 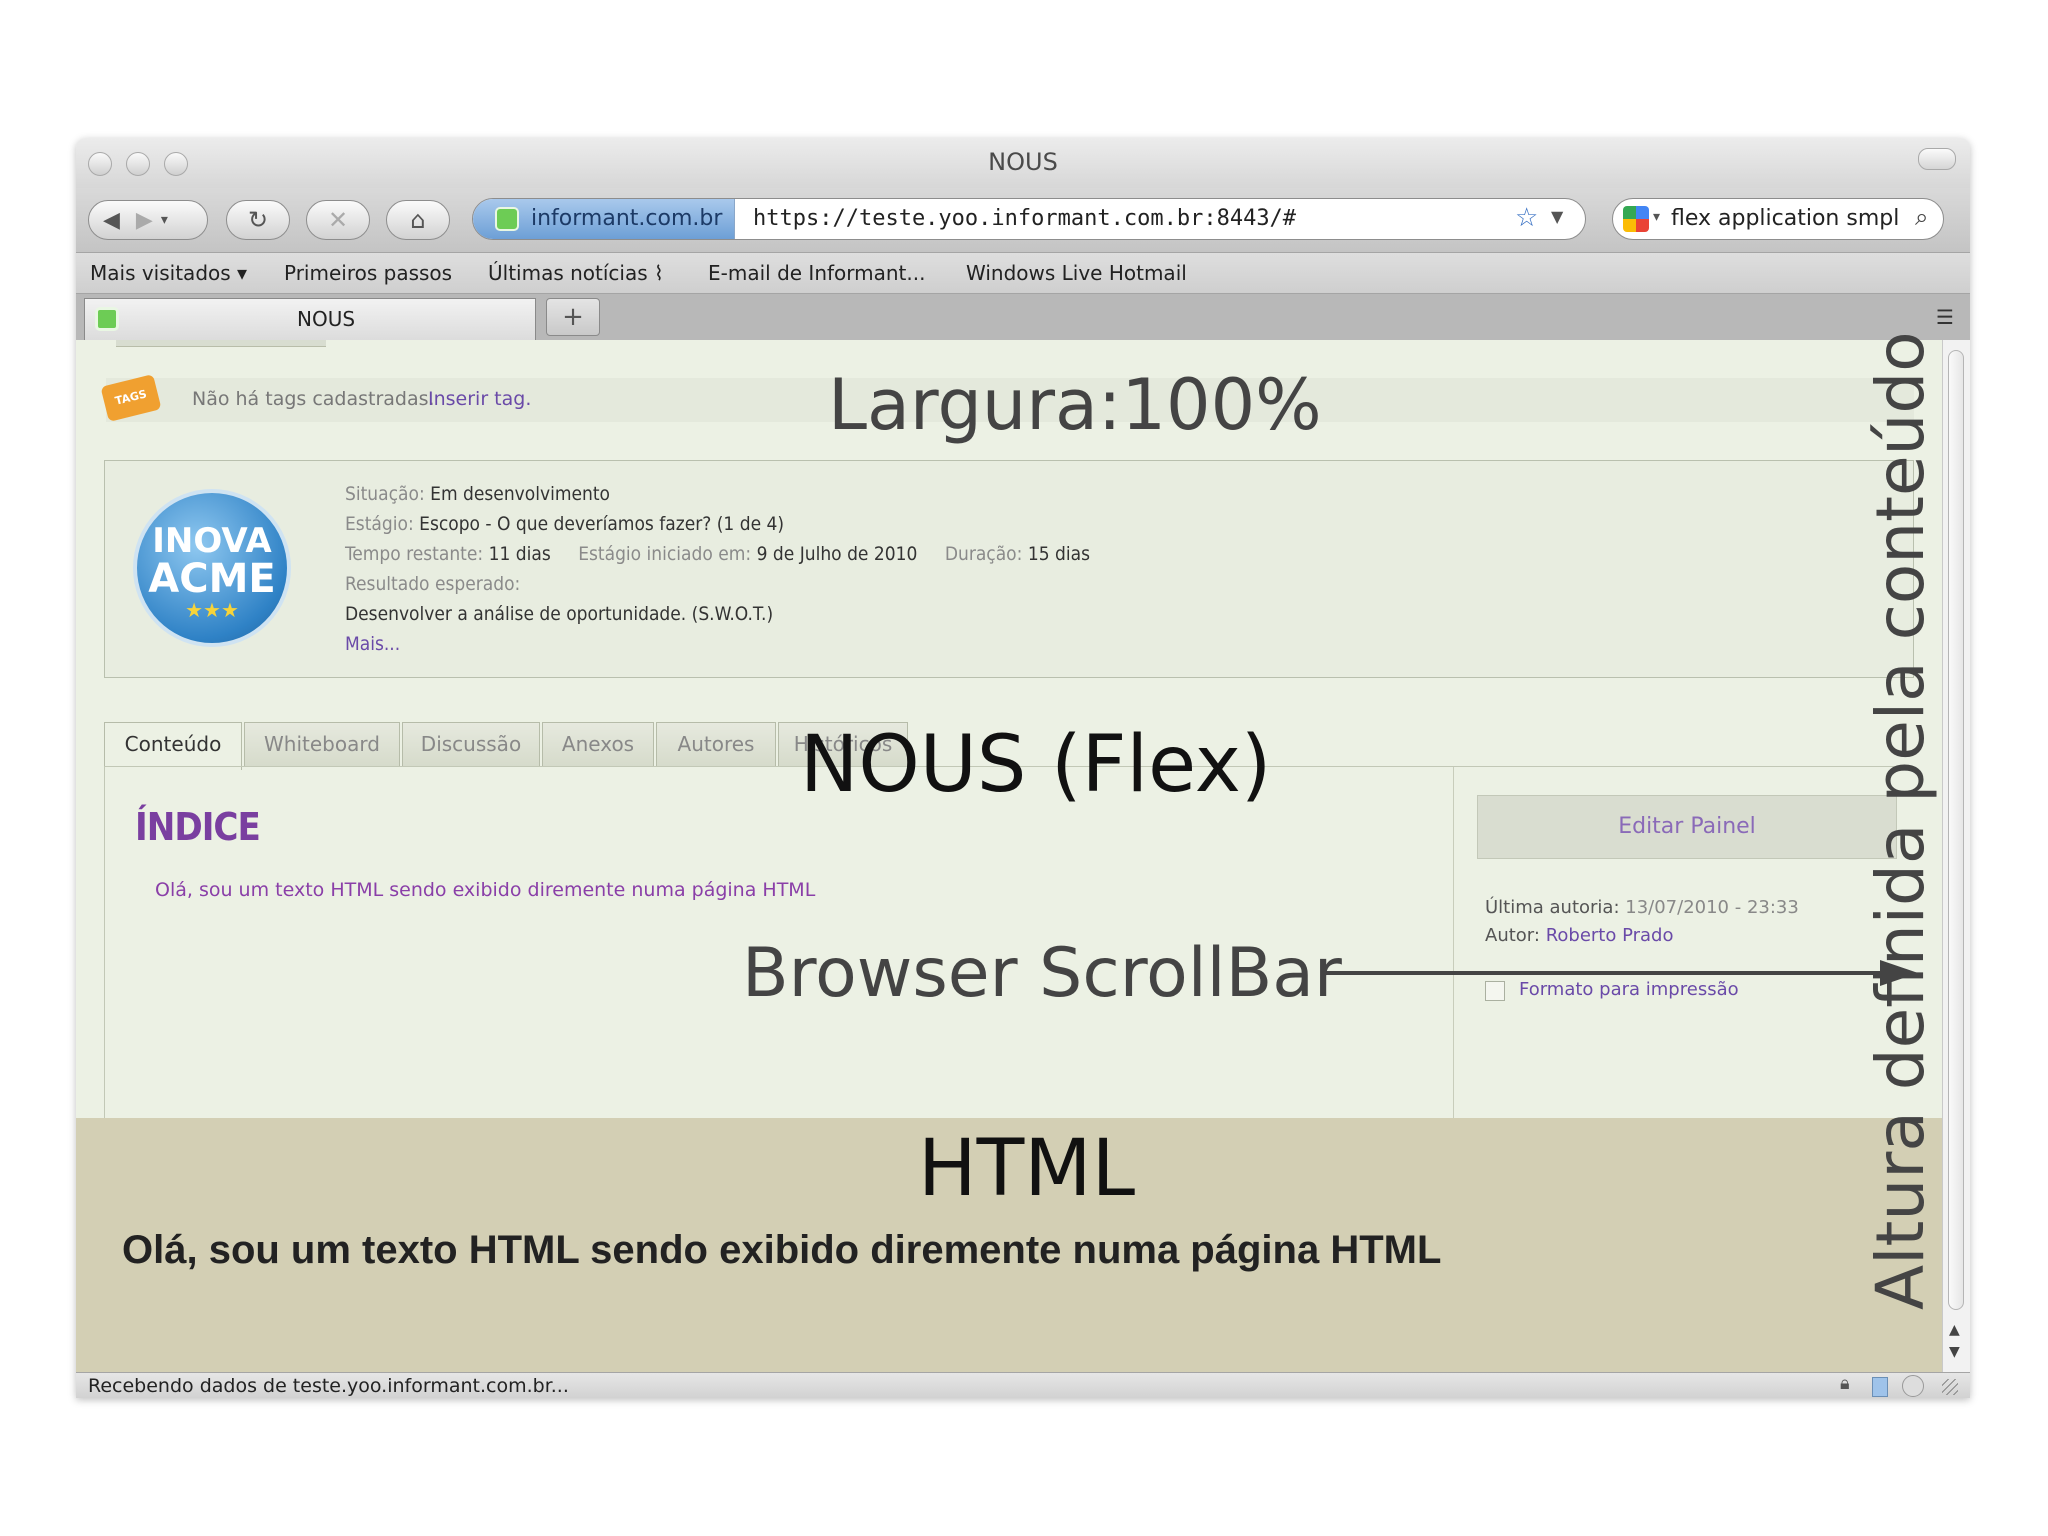 I want to click on annotation-altura: Altura definida pela conteúdo, so click(x=1900, y=820).